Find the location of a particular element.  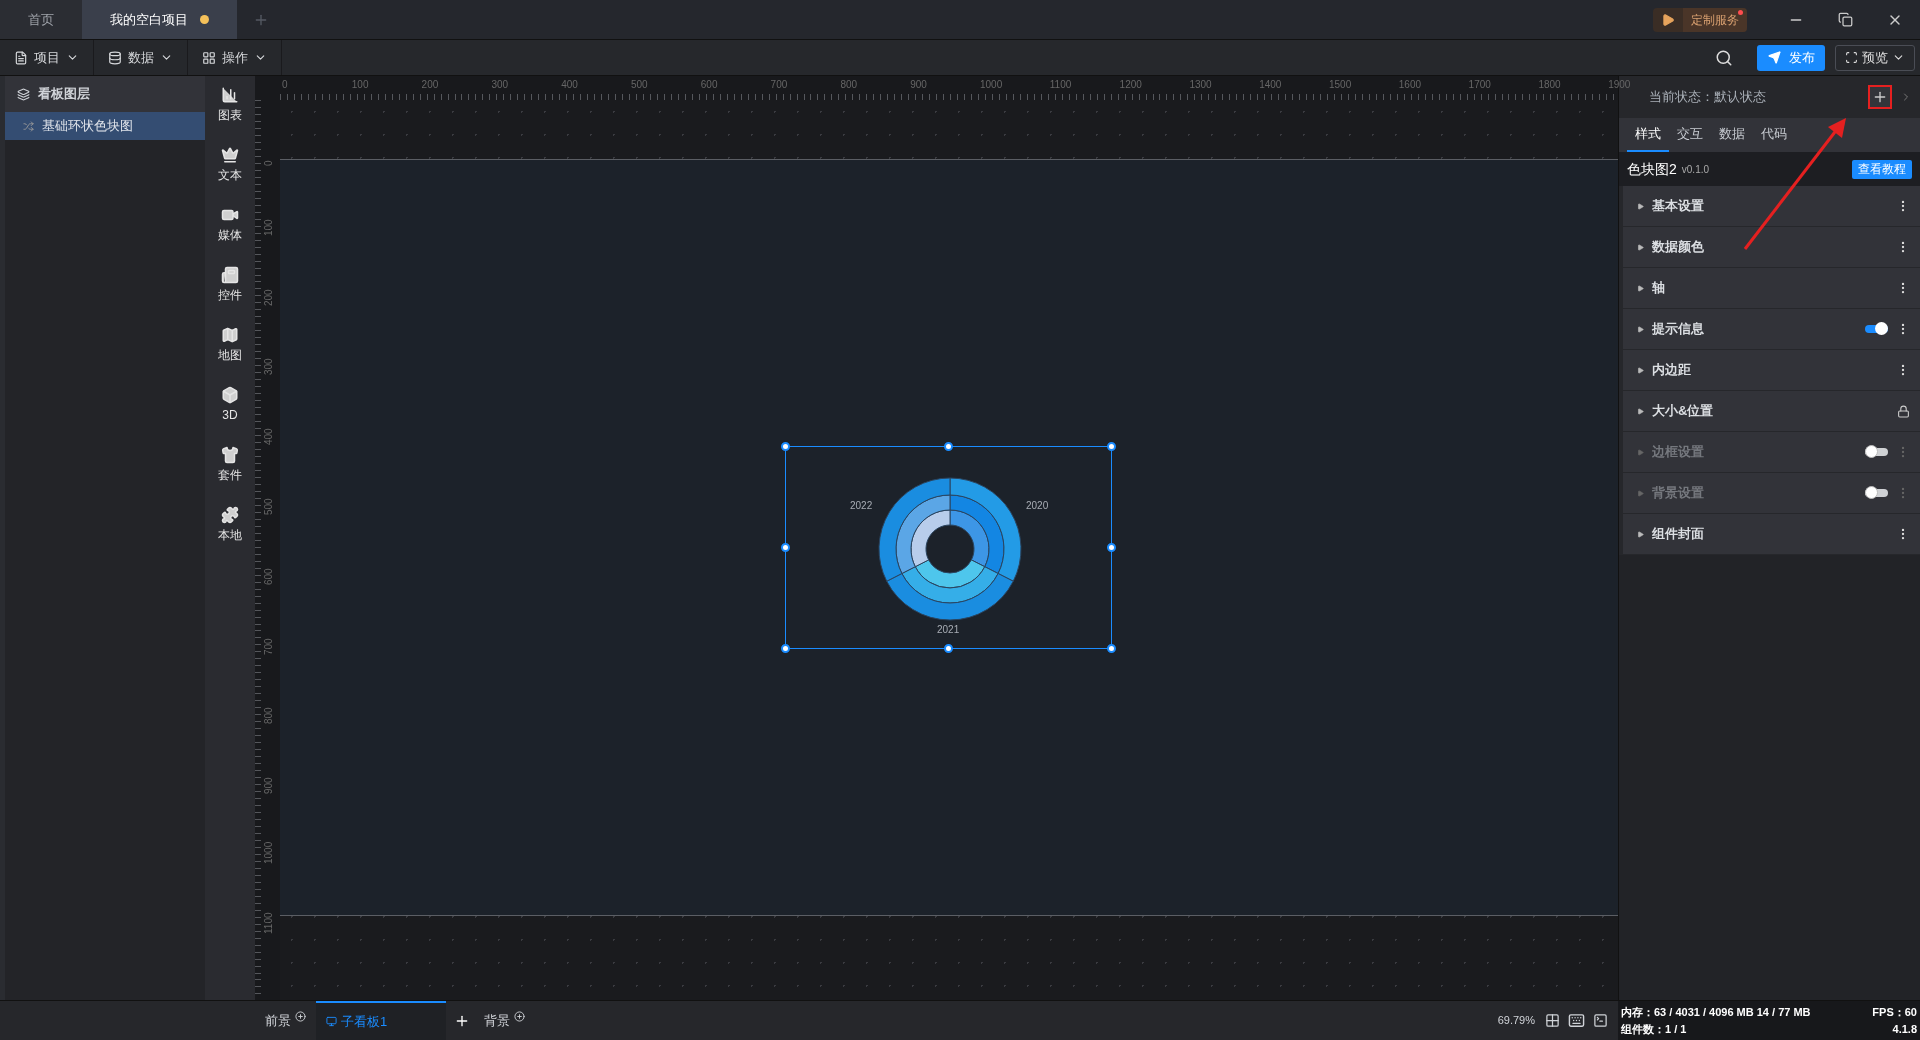

tool-button: 控件 is located at coordinates (230, 287).